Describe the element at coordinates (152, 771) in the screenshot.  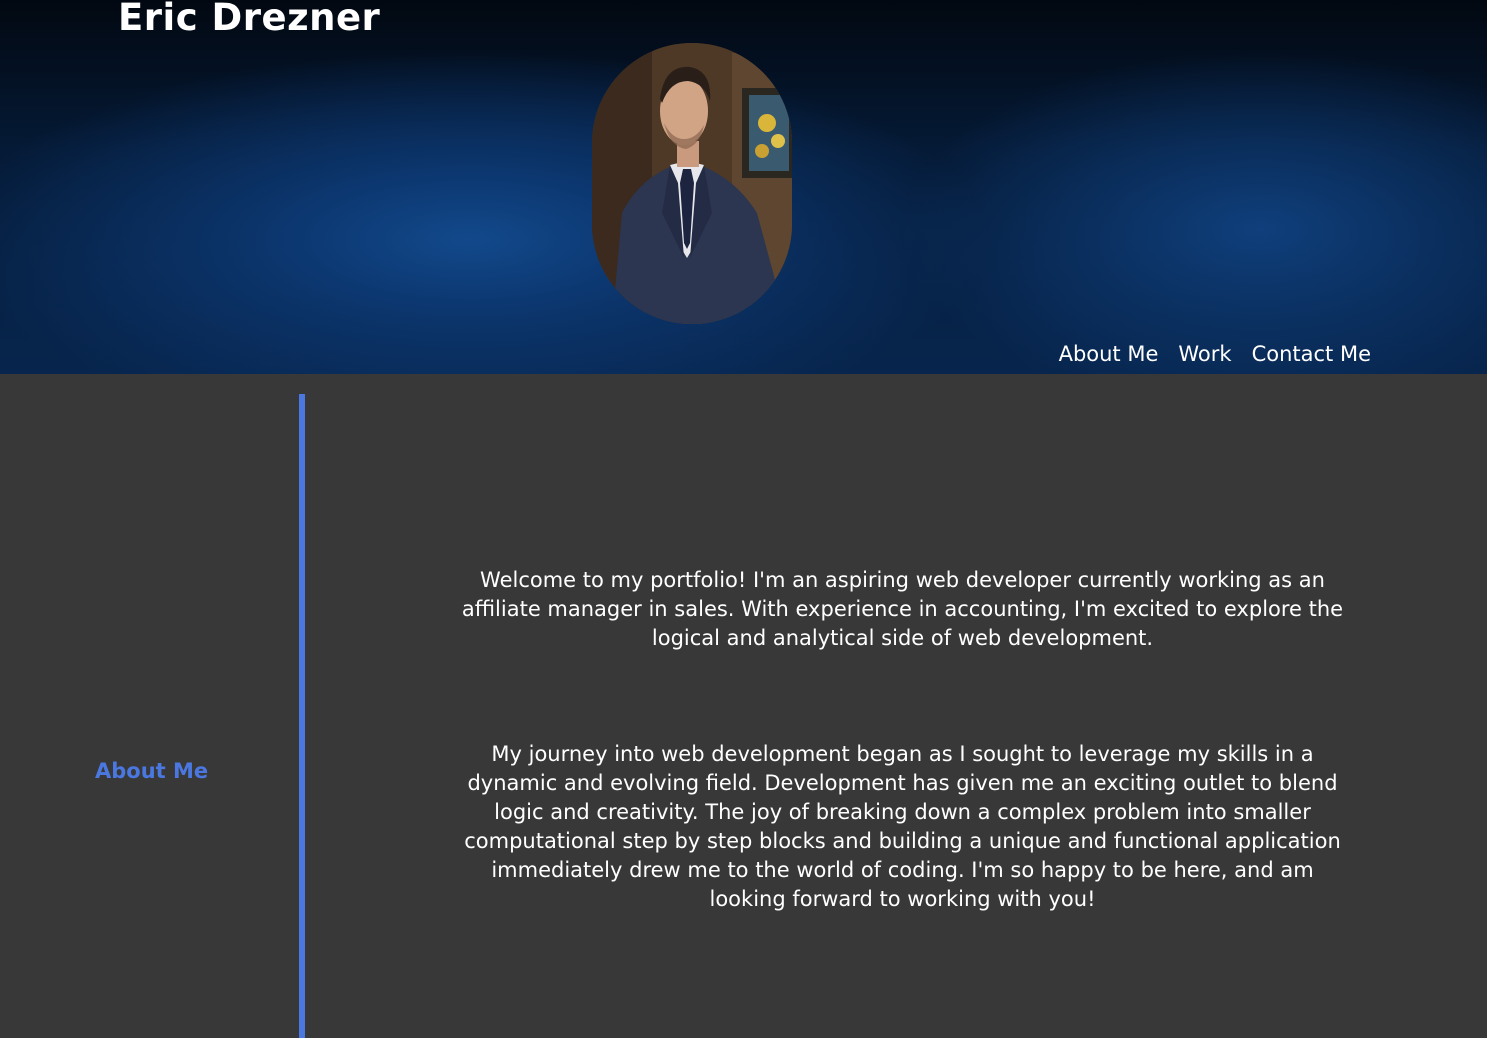
I see `about-heading: About Me` at that location.